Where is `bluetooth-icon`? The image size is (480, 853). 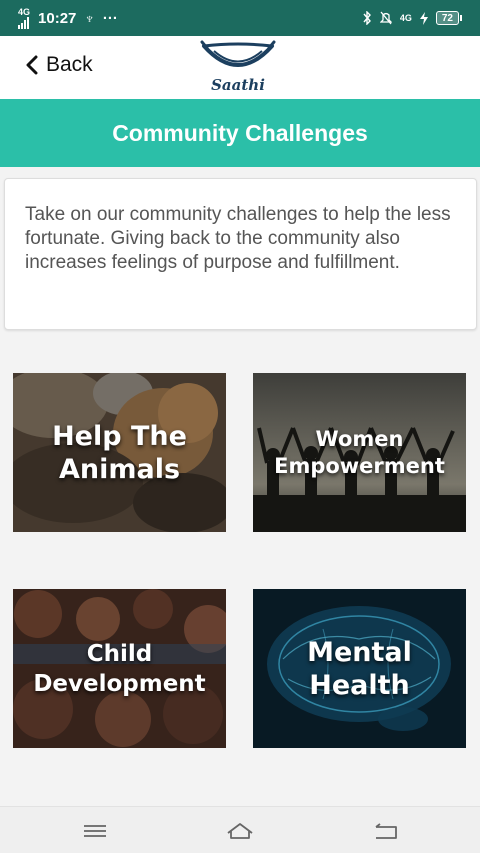 bluetooth-icon is located at coordinates (367, 18).